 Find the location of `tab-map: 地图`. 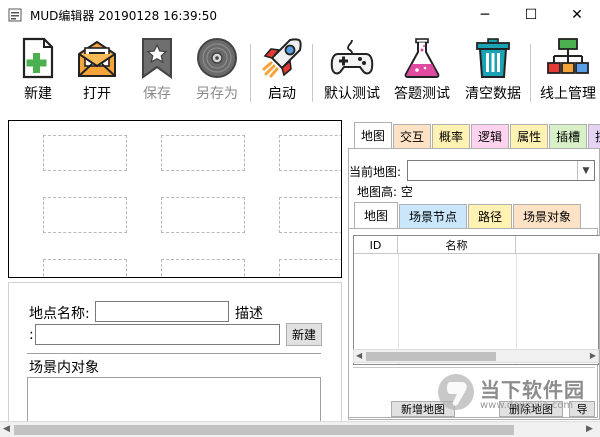

tab-map: 地图 is located at coordinates (373, 135).